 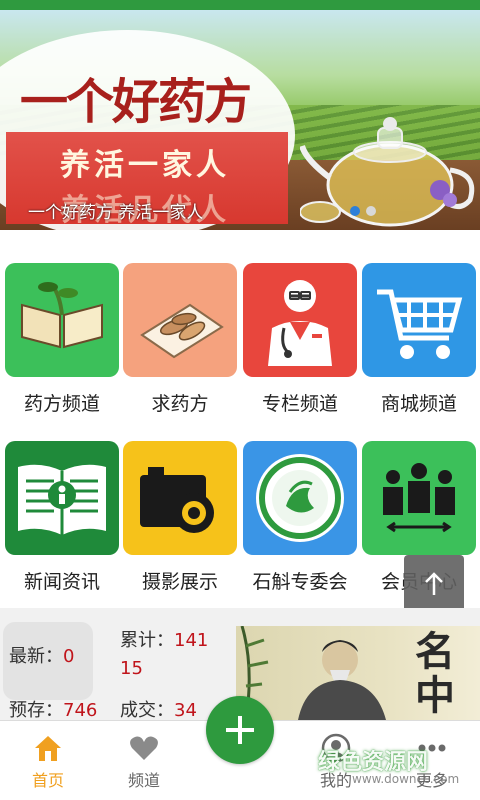 What do you see at coordinates (418, 404) in the screenshot?
I see `grid-item-label: 商城频道` at bounding box center [418, 404].